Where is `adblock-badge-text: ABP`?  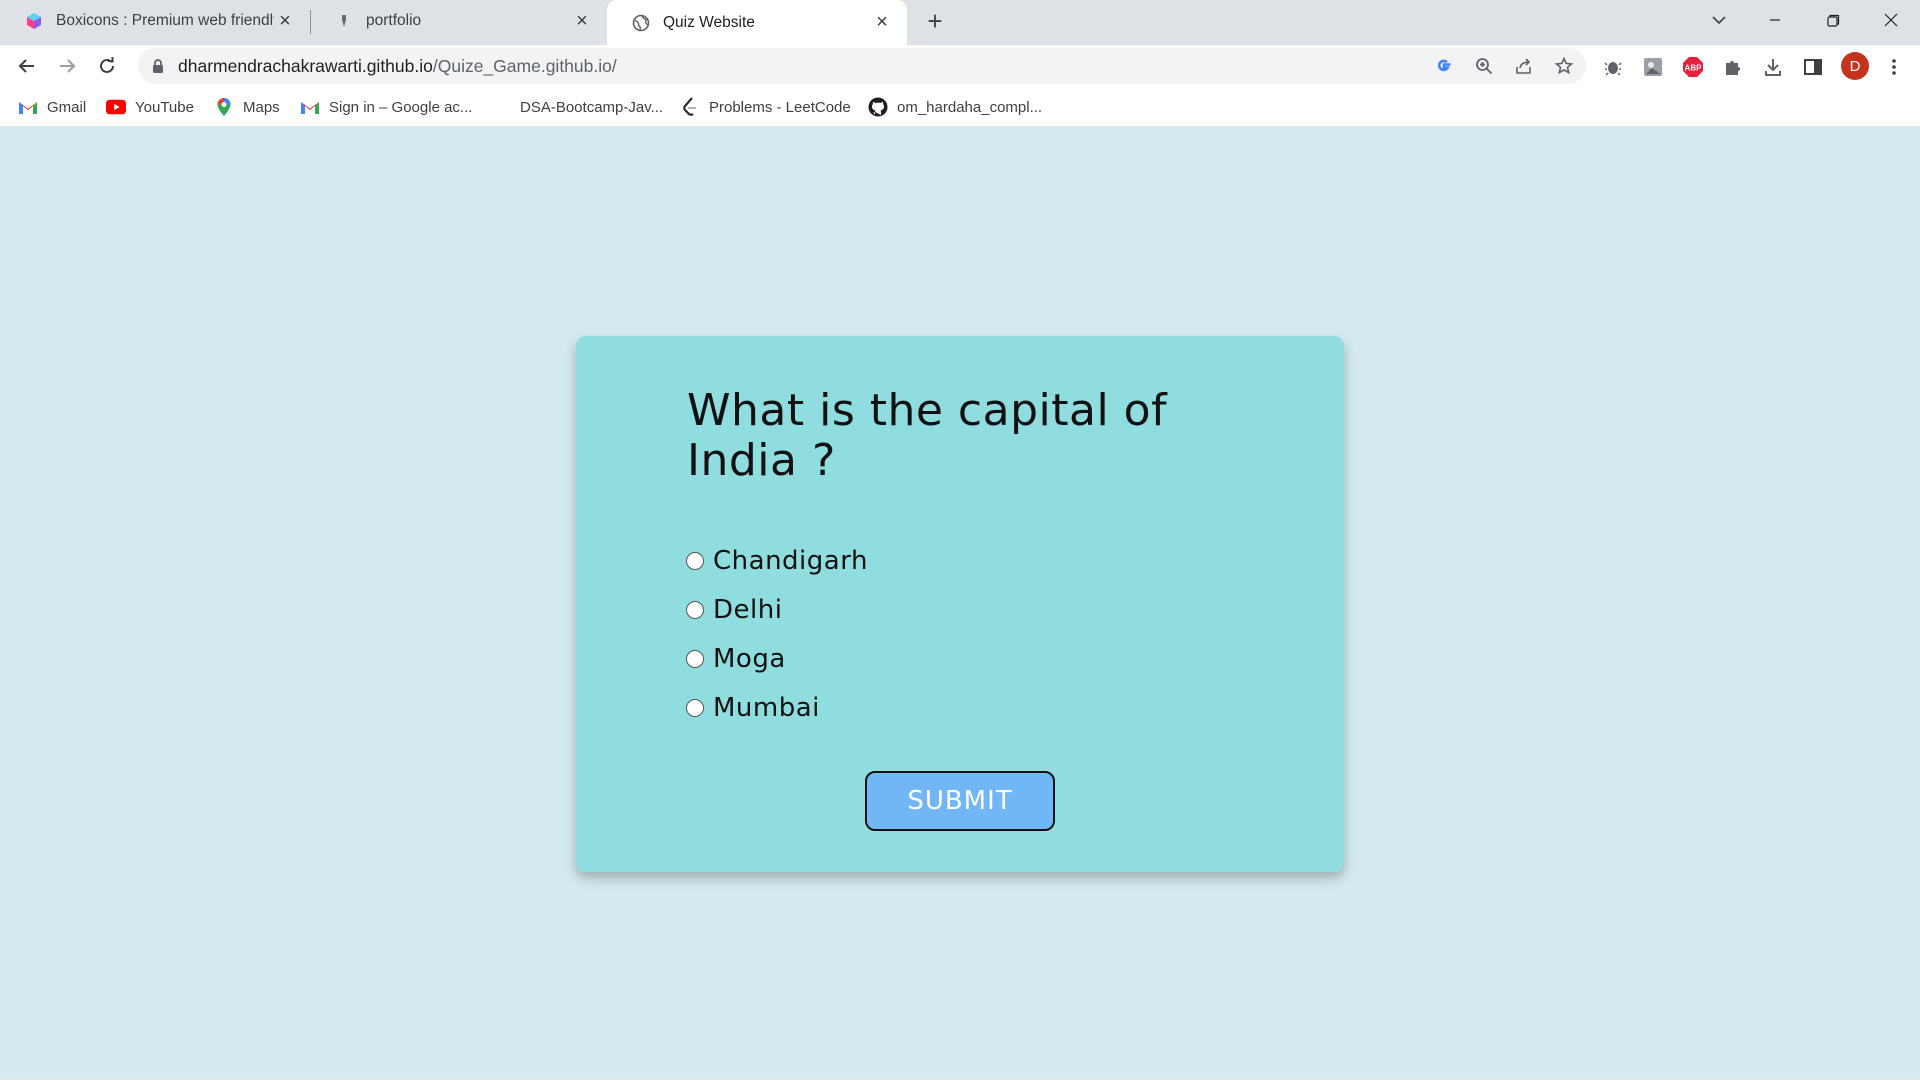 adblock-badge-text: ABP is located at coordinates (1694, 68).